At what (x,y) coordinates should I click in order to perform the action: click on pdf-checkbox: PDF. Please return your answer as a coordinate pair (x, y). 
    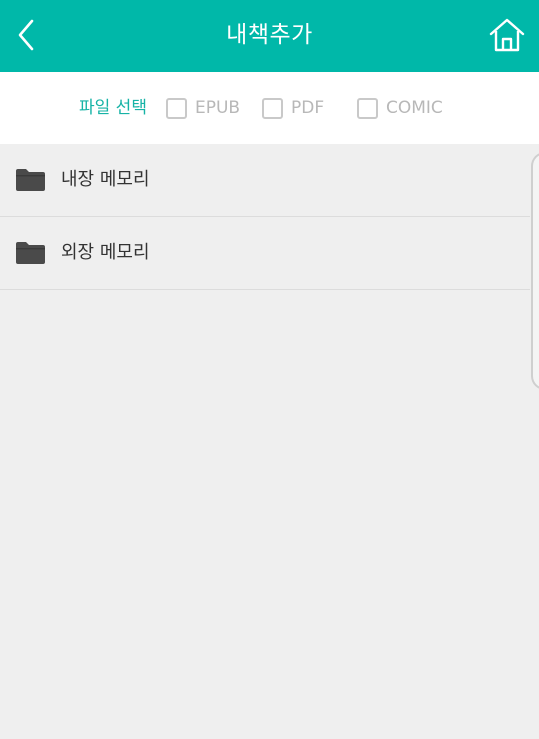
    Looking at the image, I should click on (293, 108).